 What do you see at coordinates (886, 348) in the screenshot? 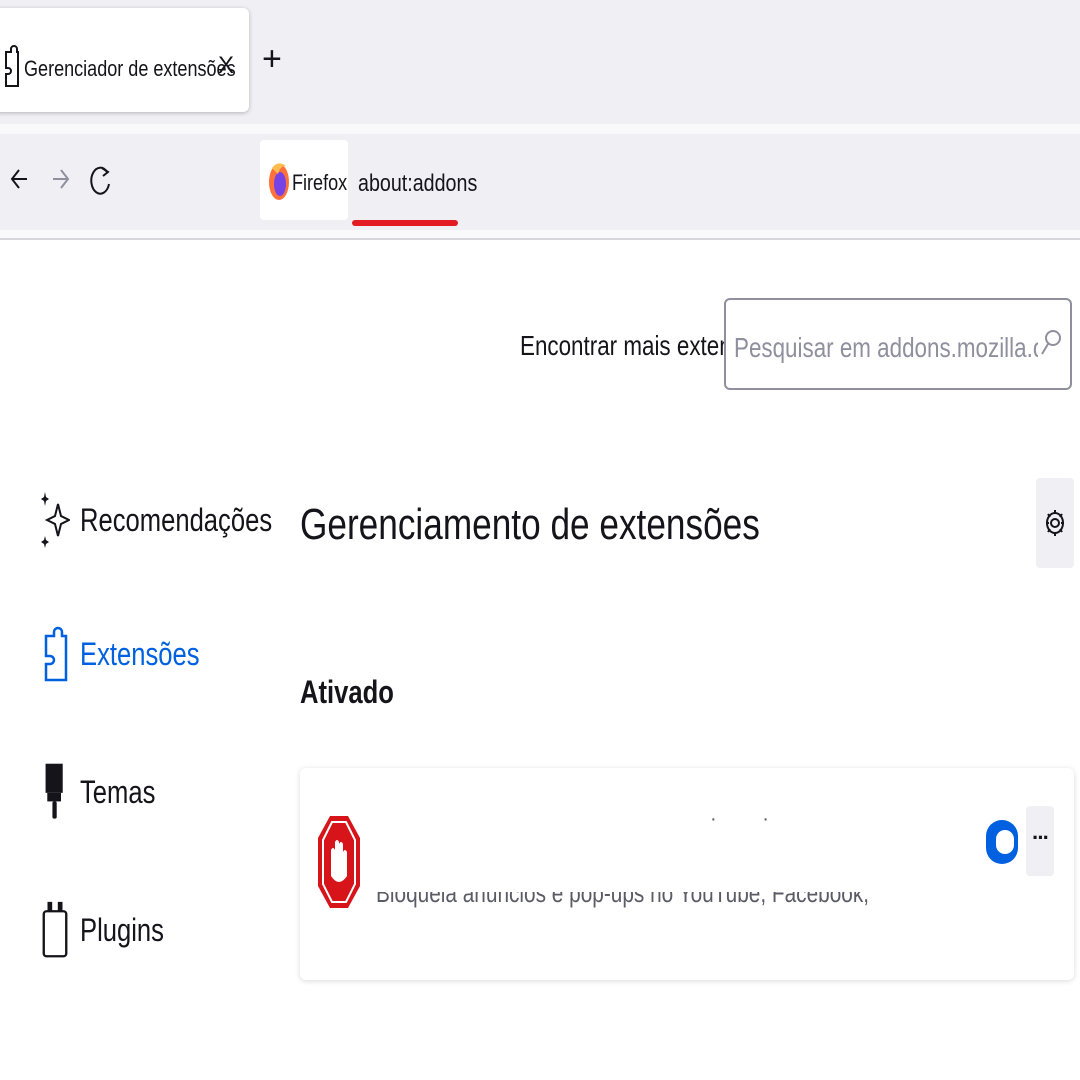
I see `addons-search-input` at bounding box center [886, 348].